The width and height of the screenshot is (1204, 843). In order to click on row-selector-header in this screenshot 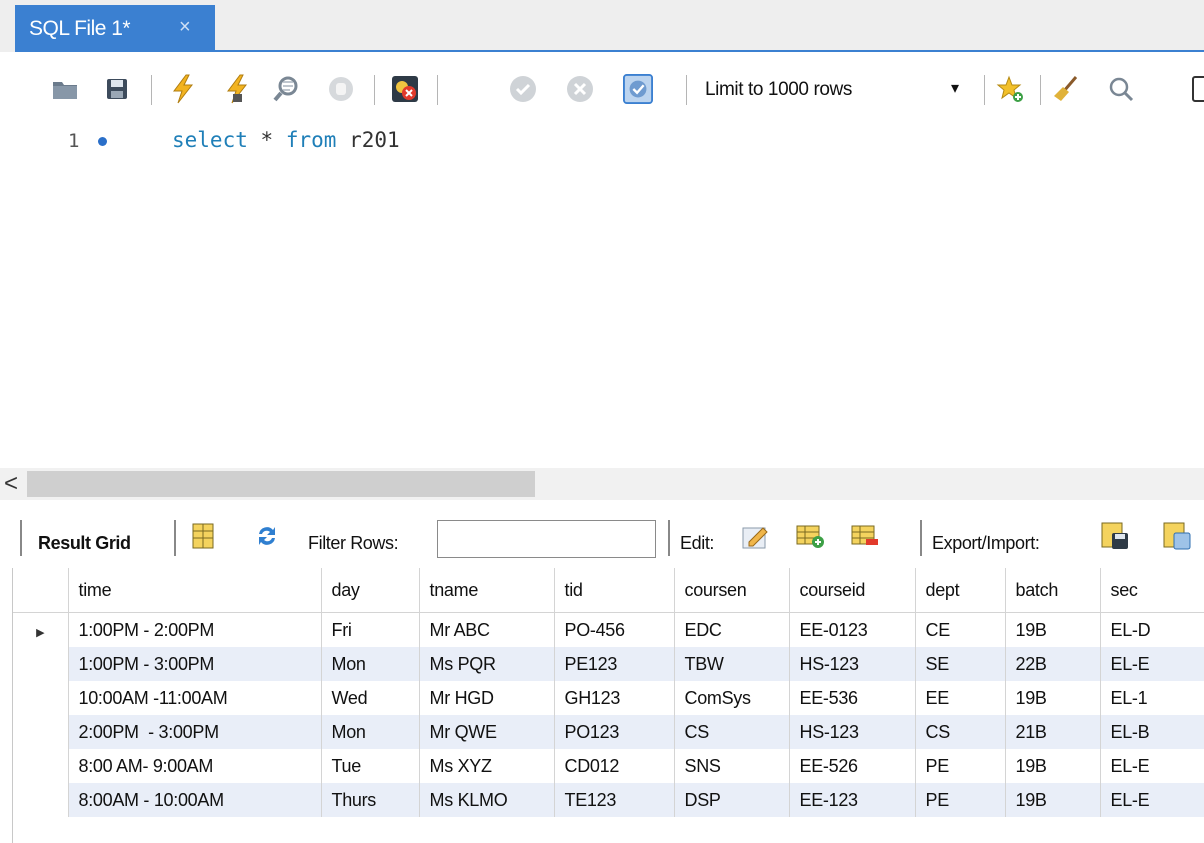, I will do `click(41, 590)`.